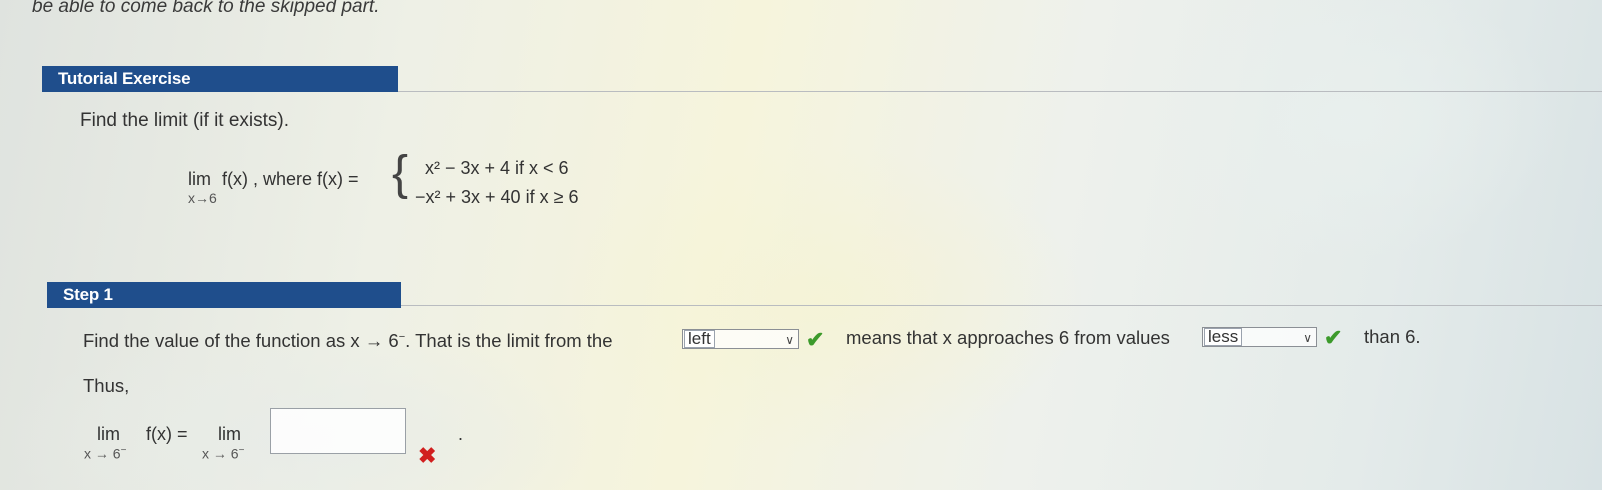 Image resolution: width=1602 pixels, height=490 pixels. Describe the element at coordinates (497, 168) in the screenshot. I see `piecewise-case-1: x² − 3x + 4 if x < 6` at that location.